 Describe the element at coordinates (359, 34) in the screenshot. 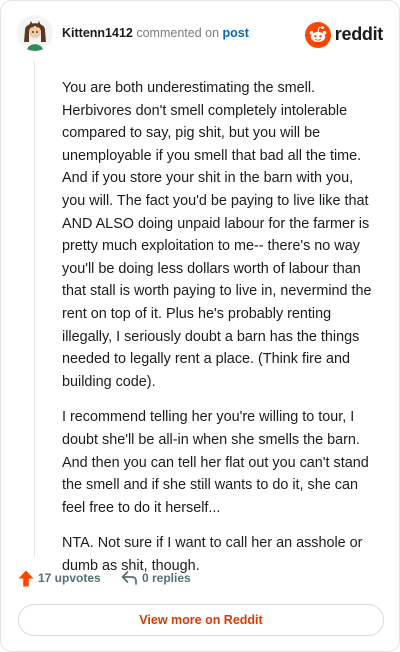

I see `reddit-wordmark: reddit` at that location.